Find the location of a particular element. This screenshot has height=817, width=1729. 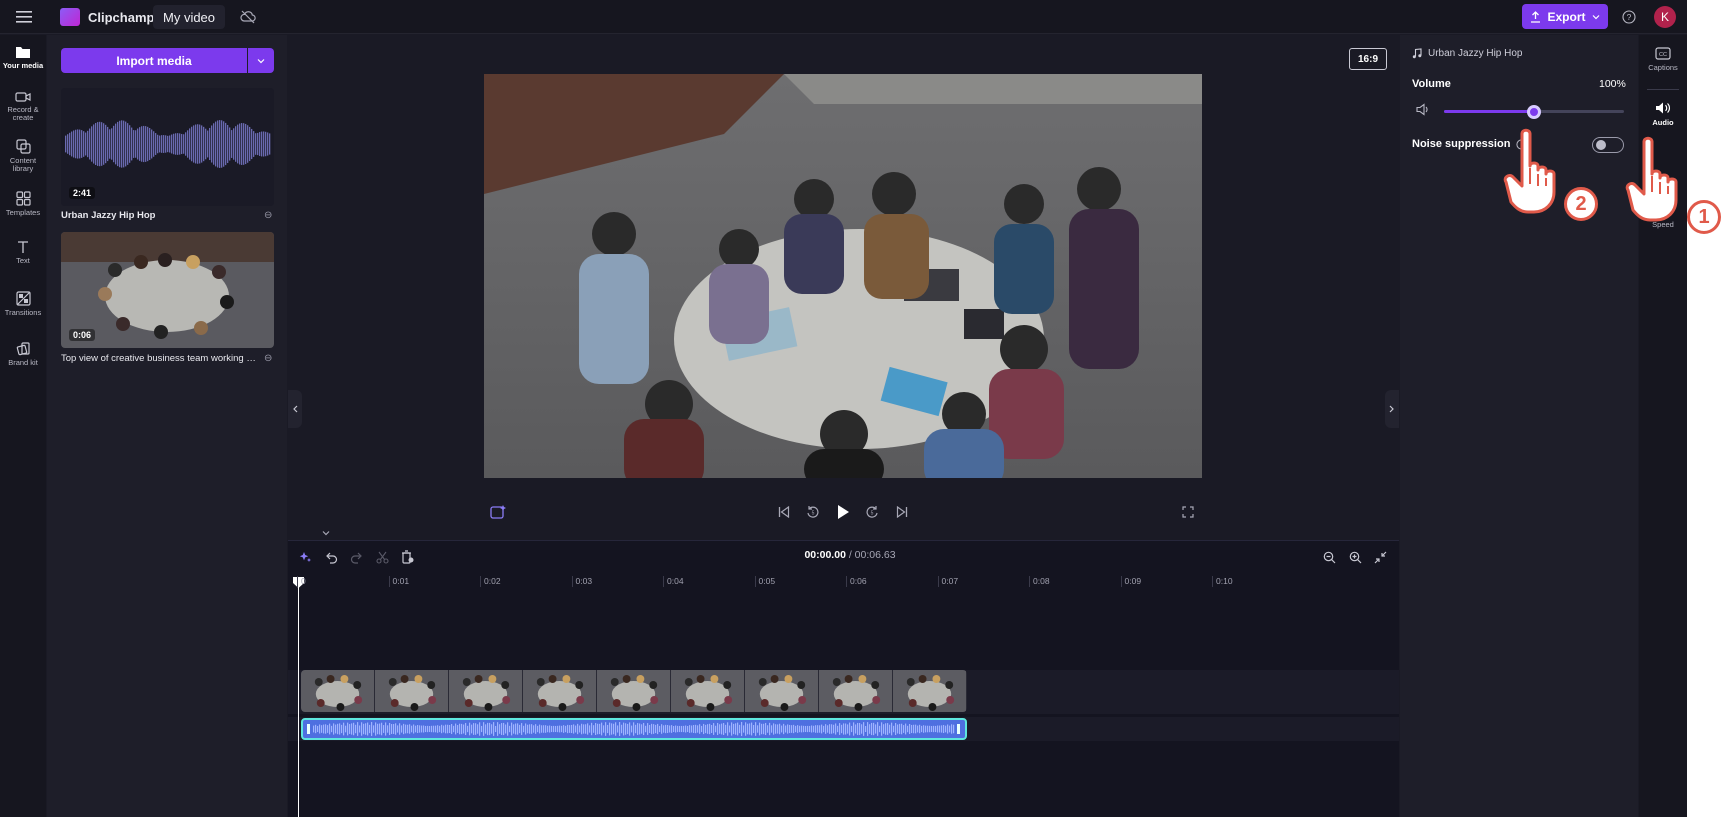

templates-icon is located at coordinates (23, 198).